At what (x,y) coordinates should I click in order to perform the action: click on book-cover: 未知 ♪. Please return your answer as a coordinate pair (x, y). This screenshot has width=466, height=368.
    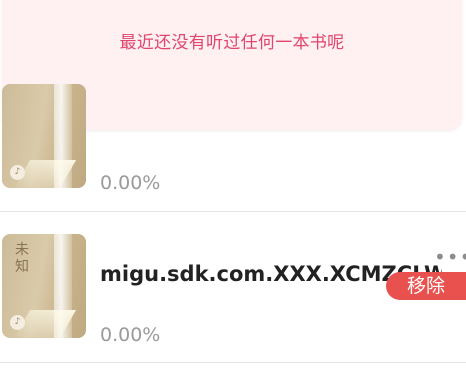
    Looking at the image, I should click on (44, 286).